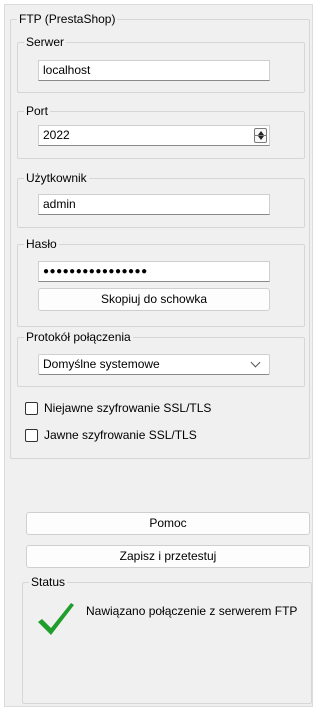 This screenshot has width=320, height=711. Describe the element at coordinates (56, 178) in the screenshot. I see `user-label: Użytkownik` at that location.